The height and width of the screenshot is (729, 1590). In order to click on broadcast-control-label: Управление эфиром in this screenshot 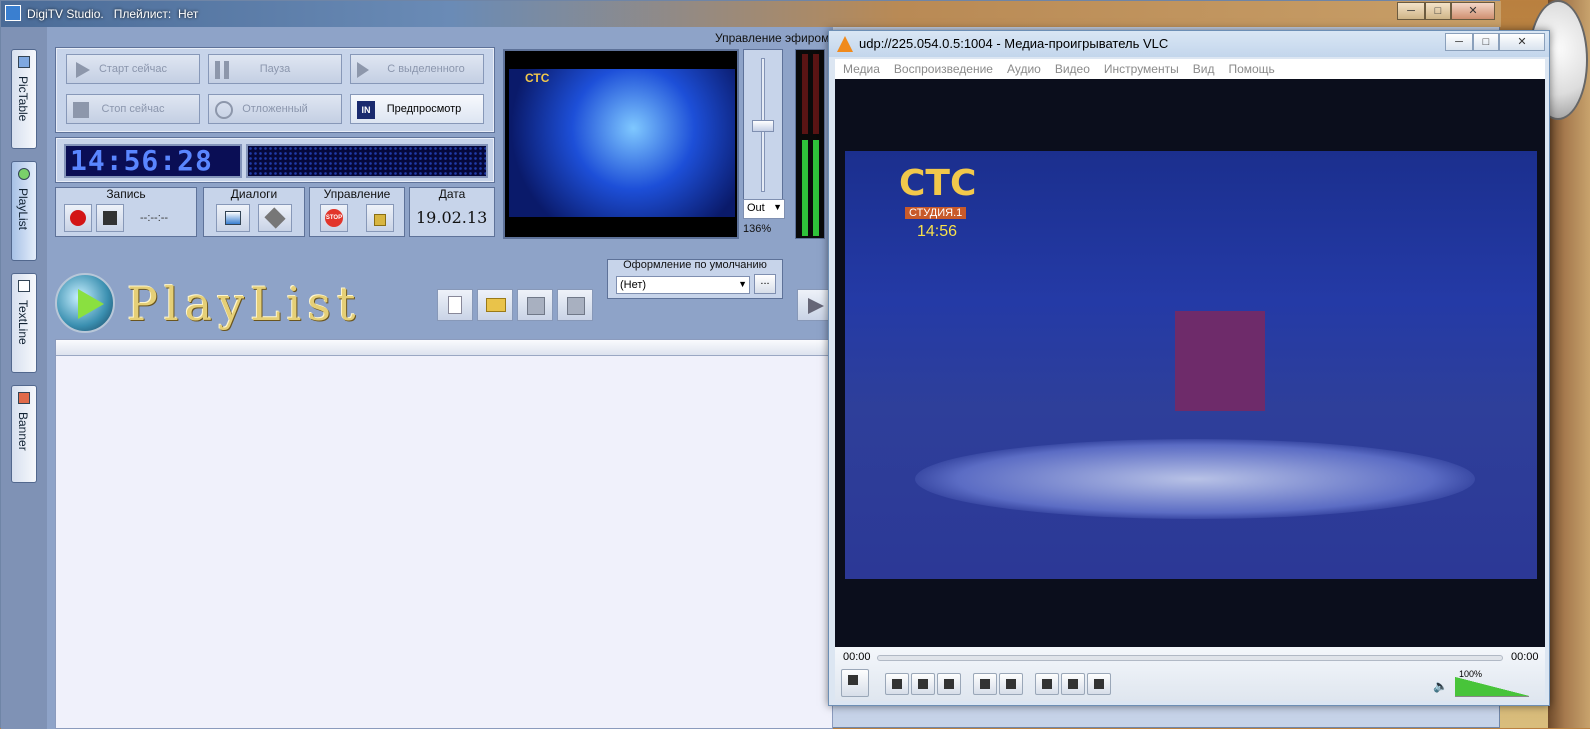, I will do `click(772, 38)`.